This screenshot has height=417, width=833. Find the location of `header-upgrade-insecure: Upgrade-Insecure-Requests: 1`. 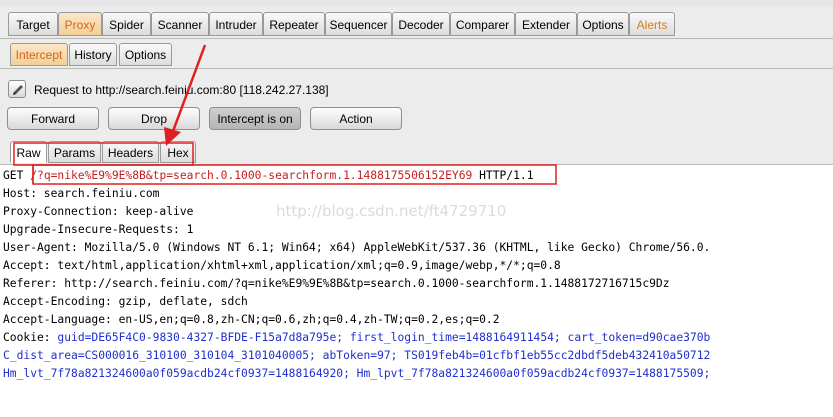

header-upgrade-insecure: Upgrade-Insecure-Requests: 1 is located at coordinates (98, 229).